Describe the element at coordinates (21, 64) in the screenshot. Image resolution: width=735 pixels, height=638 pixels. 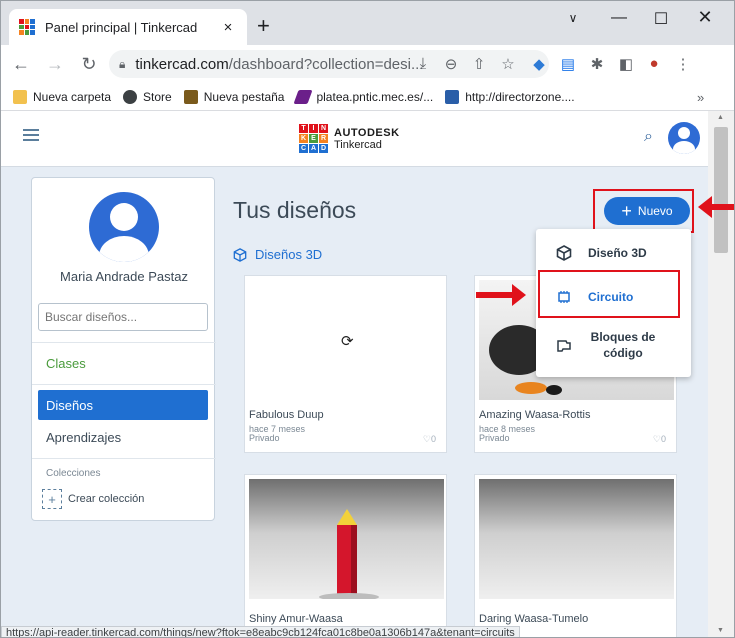
I see `back-icon: ←` at that location.